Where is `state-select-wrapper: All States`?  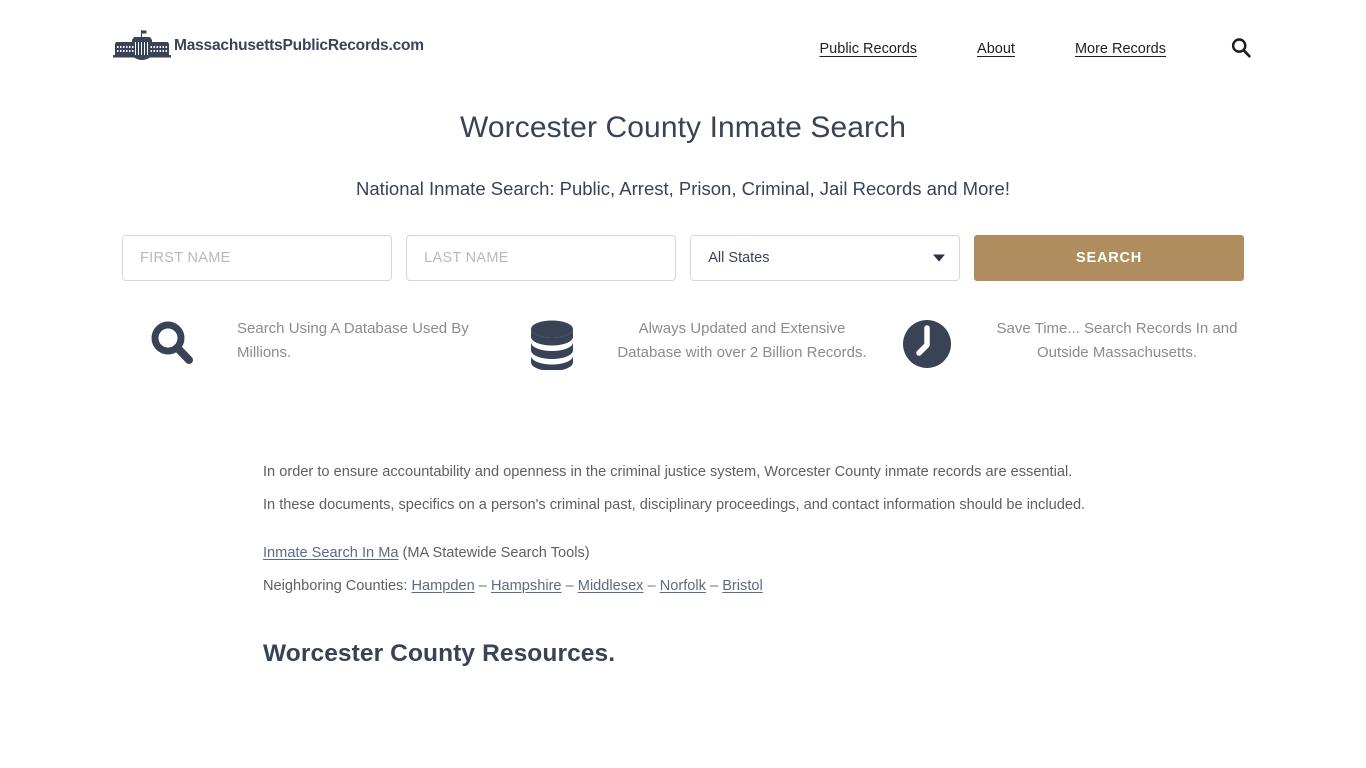
state-select-wrapper: All States is located at coordinates (825, 257).